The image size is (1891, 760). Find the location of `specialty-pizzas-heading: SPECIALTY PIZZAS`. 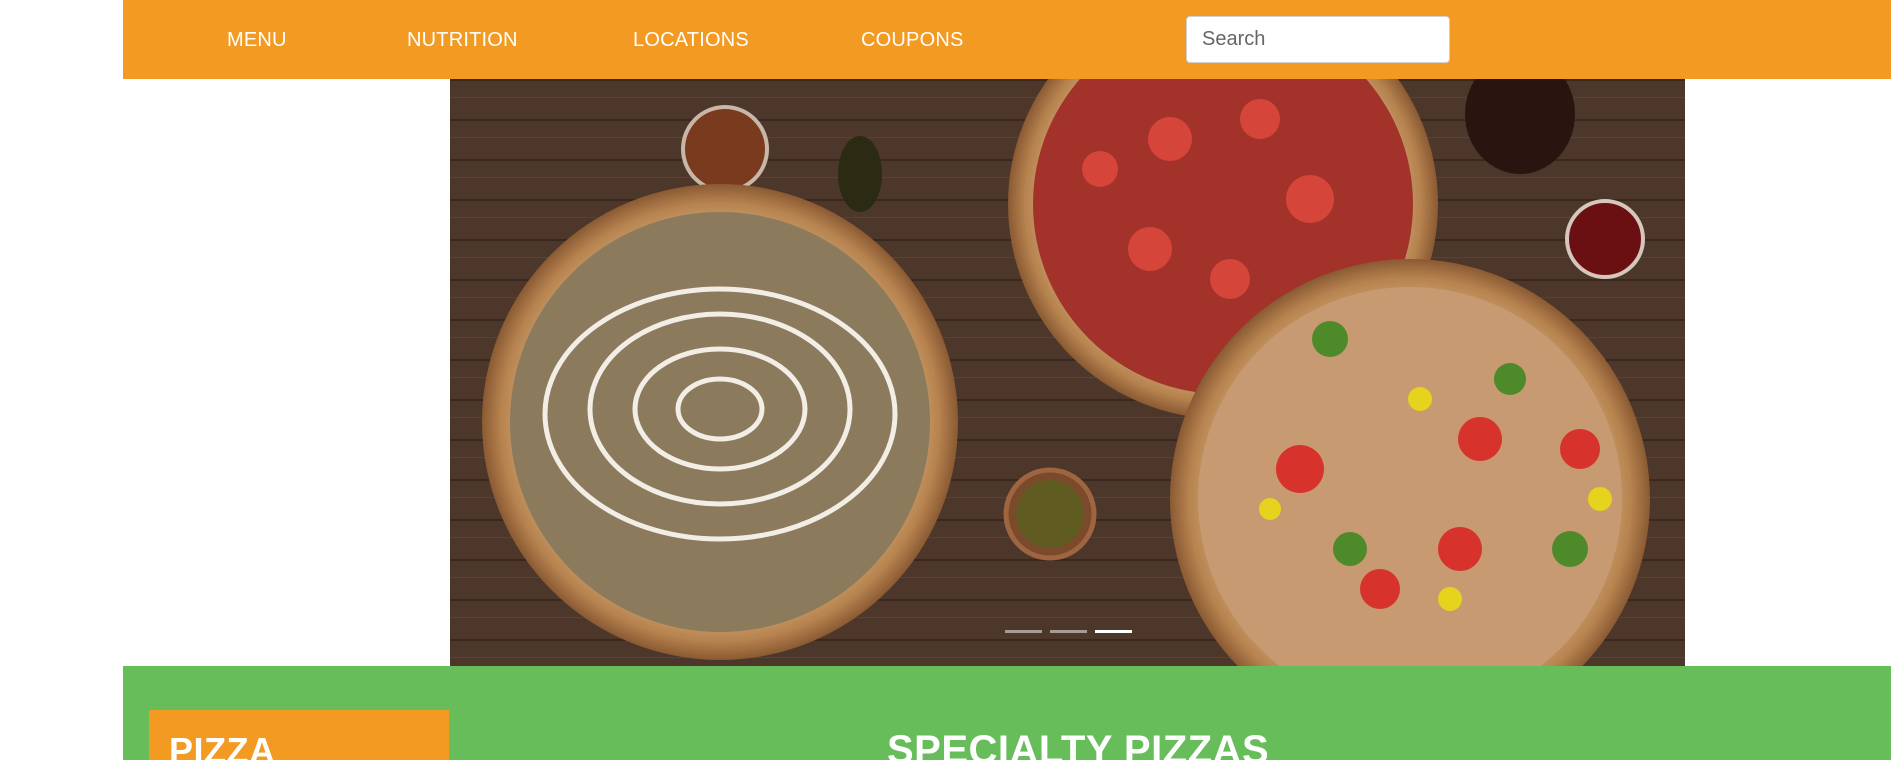

specialty-pizzas-heading: SPECIALTY PIZZAS is located at coordinates (1078, 744).